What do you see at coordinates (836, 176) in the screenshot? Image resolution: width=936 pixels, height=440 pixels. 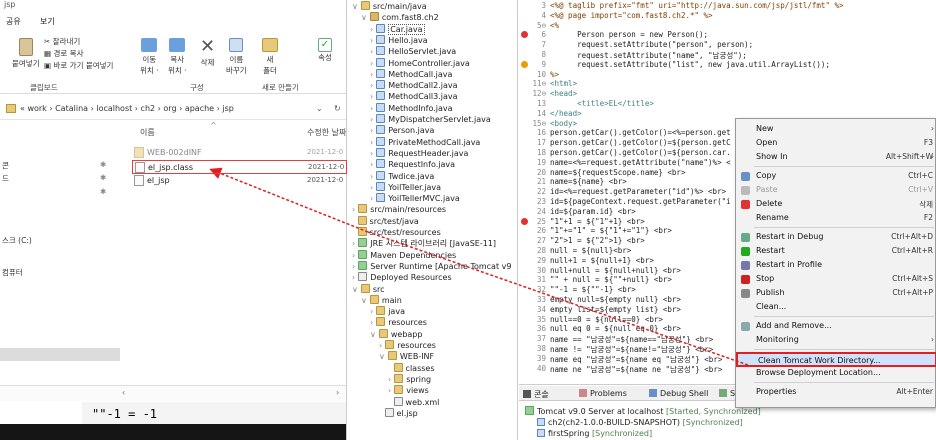 I see `menu-item-copy: Copy Ctrl+C` at bounding box center [836, 176].